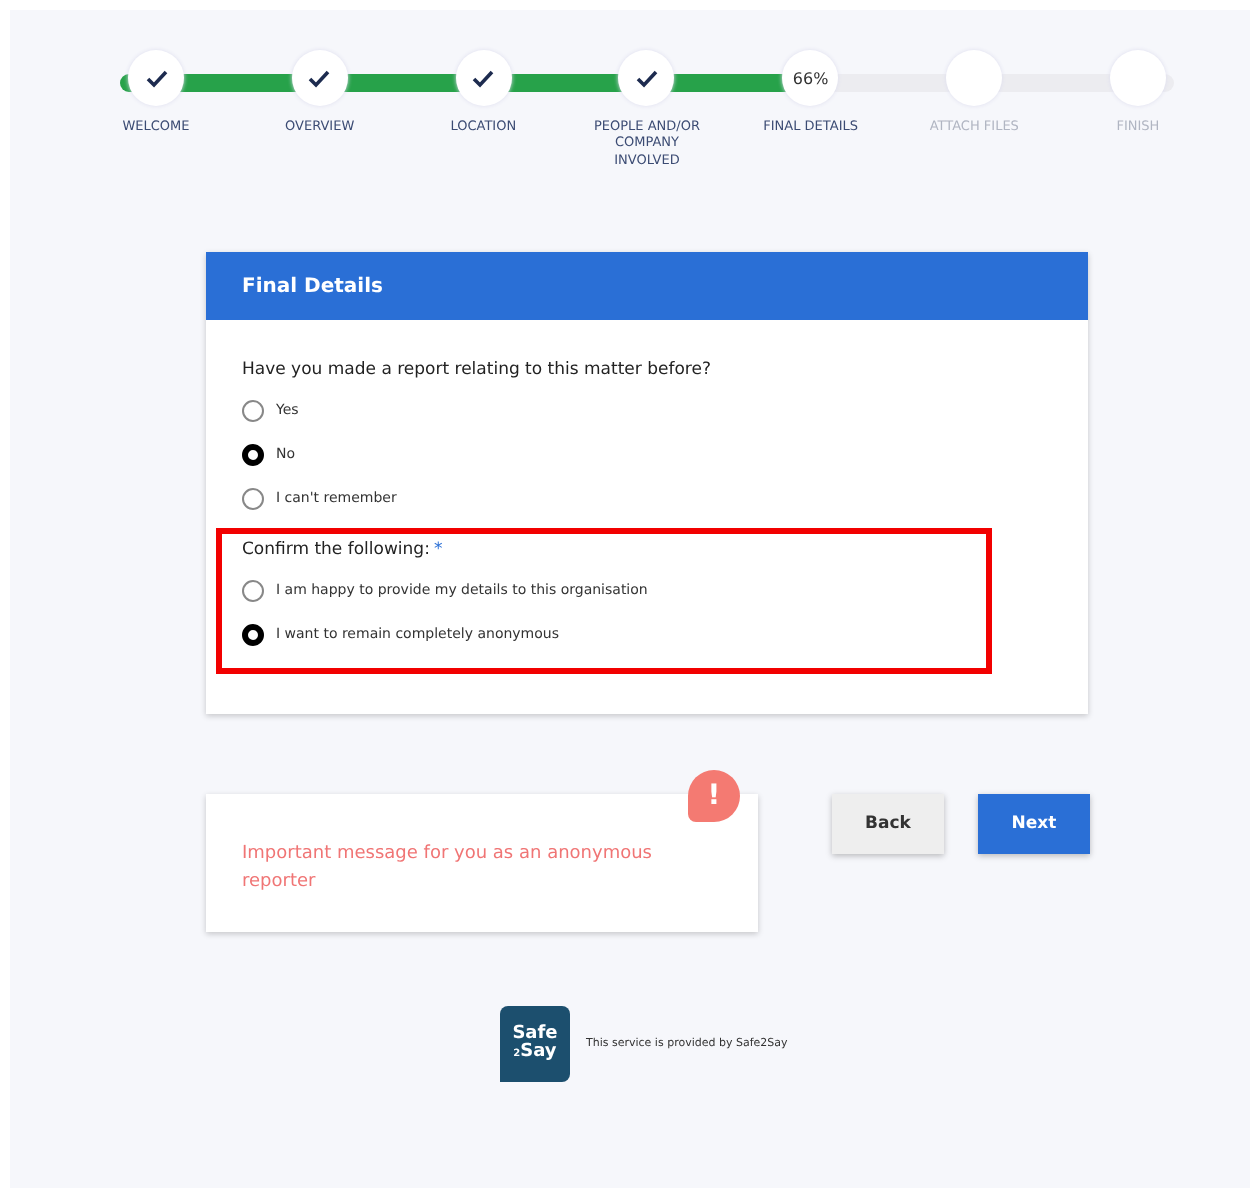 Image resolution: width=1260 pixels, height=1198 pixels. I want to click on required-mark: *, so click(438, 550).